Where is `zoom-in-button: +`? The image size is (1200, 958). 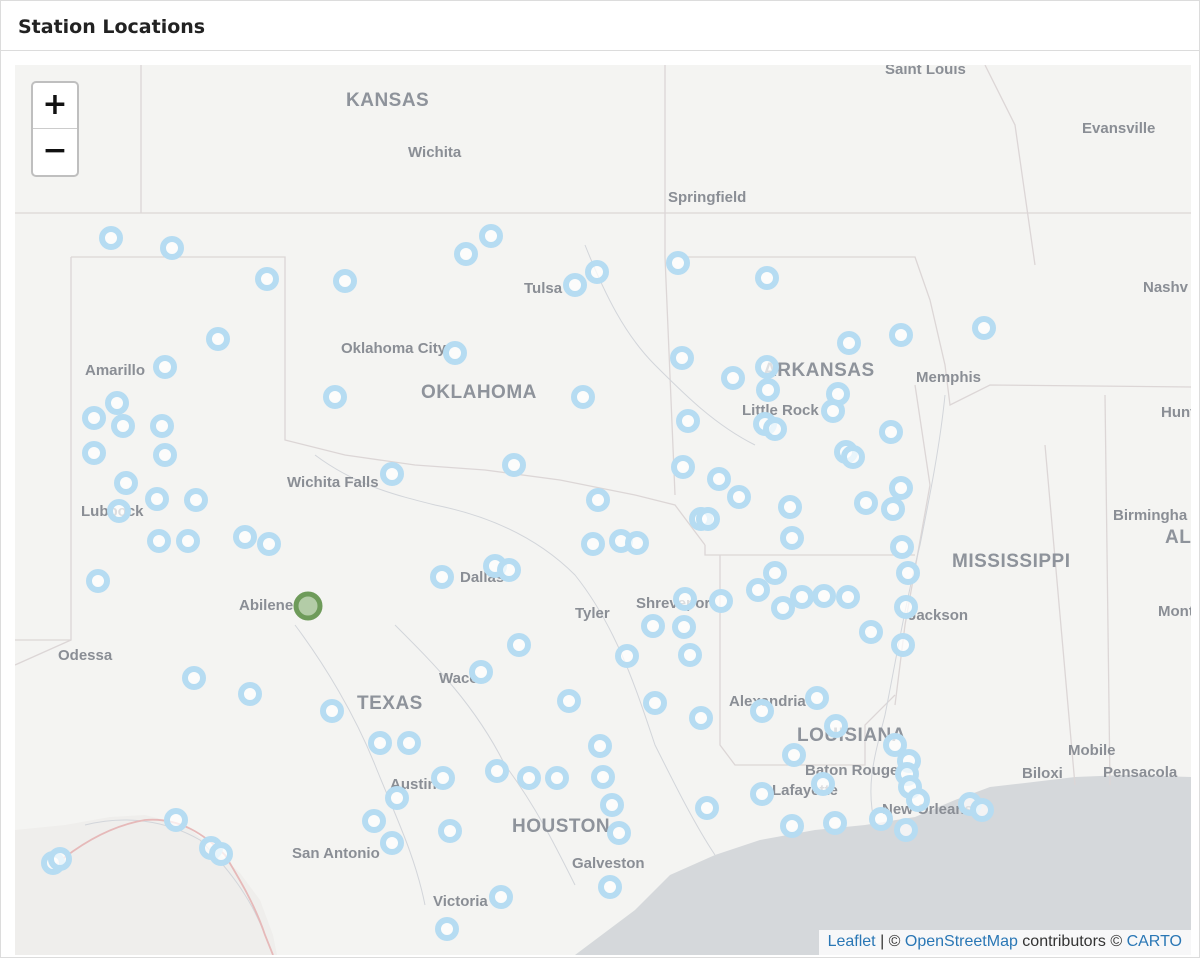
zoom-in-button: + is located at coordinates (55, 106).